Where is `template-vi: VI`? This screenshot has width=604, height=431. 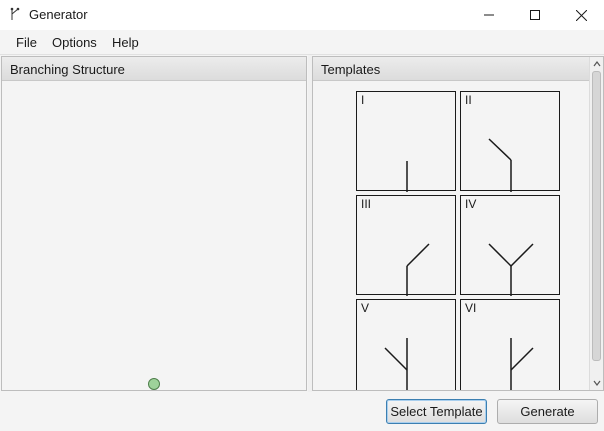
template-vi: VI is located at coordinates (510, 344).